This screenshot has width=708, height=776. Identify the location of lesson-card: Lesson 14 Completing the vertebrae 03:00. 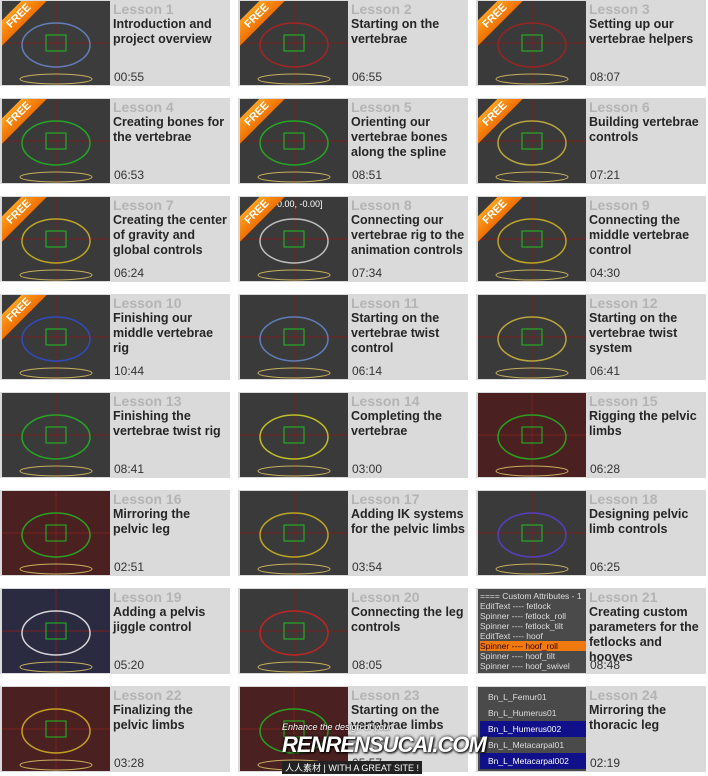
(353, 435).